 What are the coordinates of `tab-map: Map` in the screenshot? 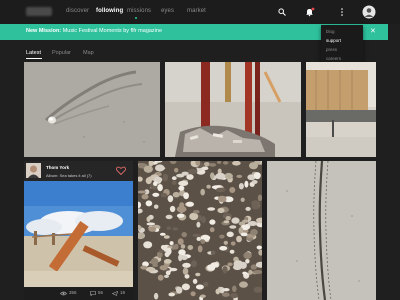 It's located at (88, 53).